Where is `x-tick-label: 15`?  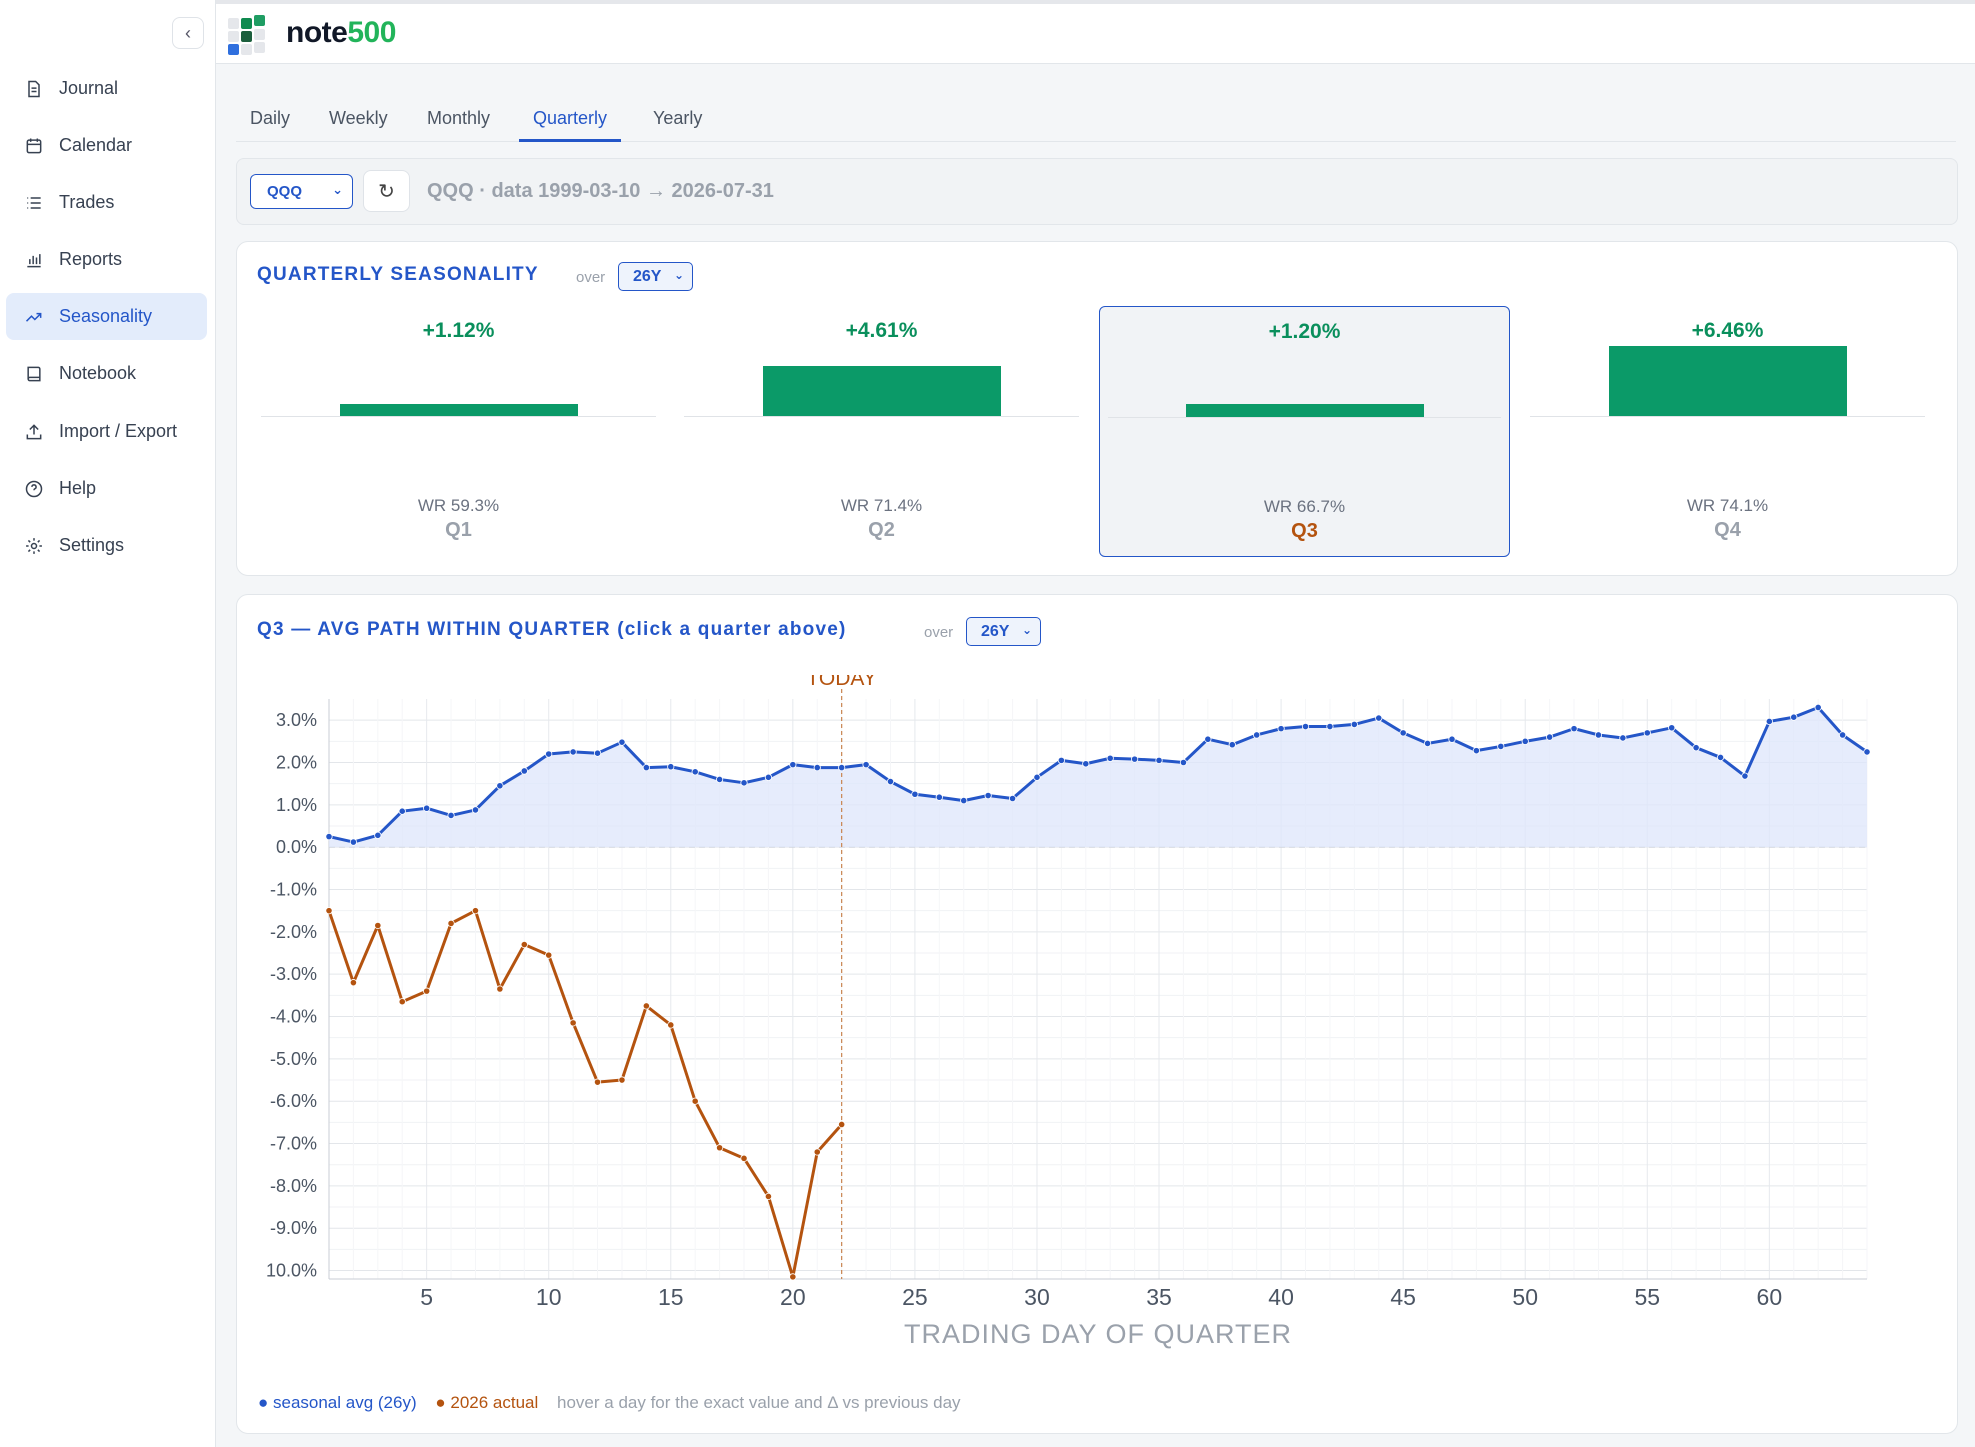 x-tick-label: 15 is located at coordinates (671, 1297).